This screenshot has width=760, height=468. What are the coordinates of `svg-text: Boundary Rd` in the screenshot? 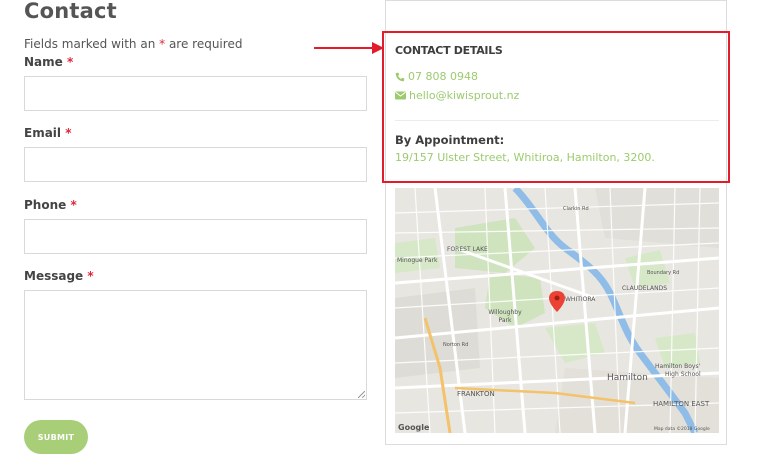 It's located at (663, 273).